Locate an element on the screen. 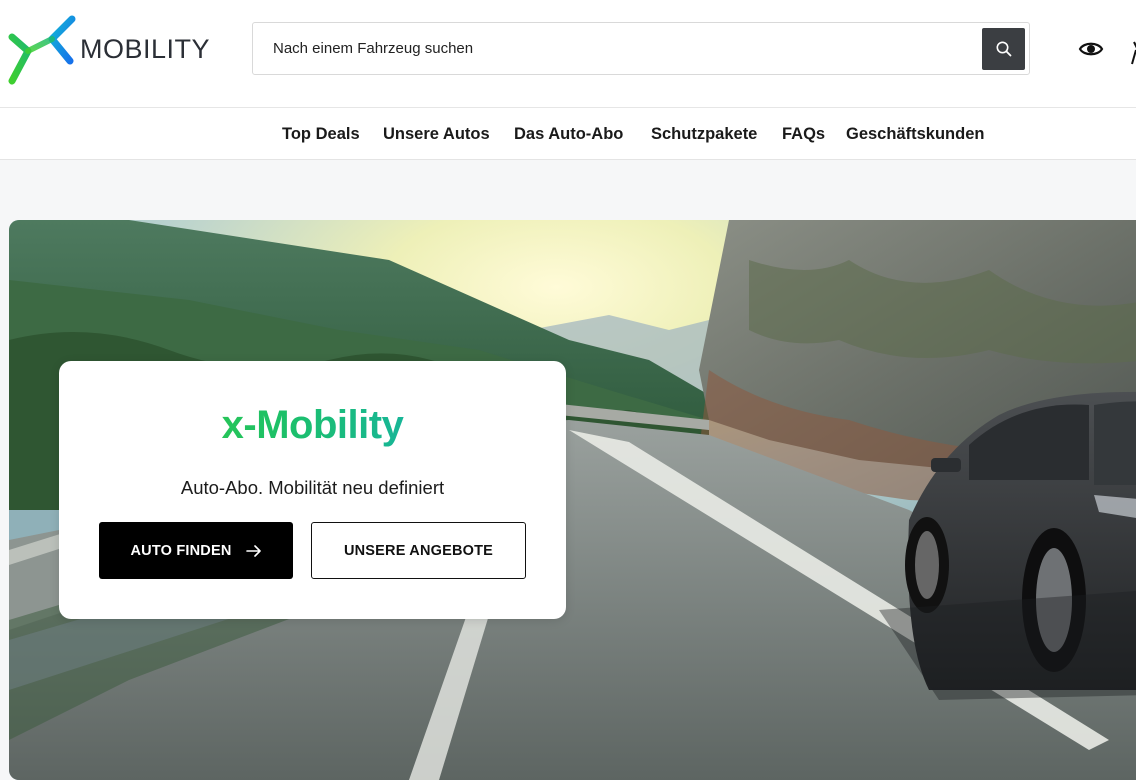 This screenshot has height=780, width=1136. auto-finden-label: AUTO FINDEN is located at coordinates (181, 550).